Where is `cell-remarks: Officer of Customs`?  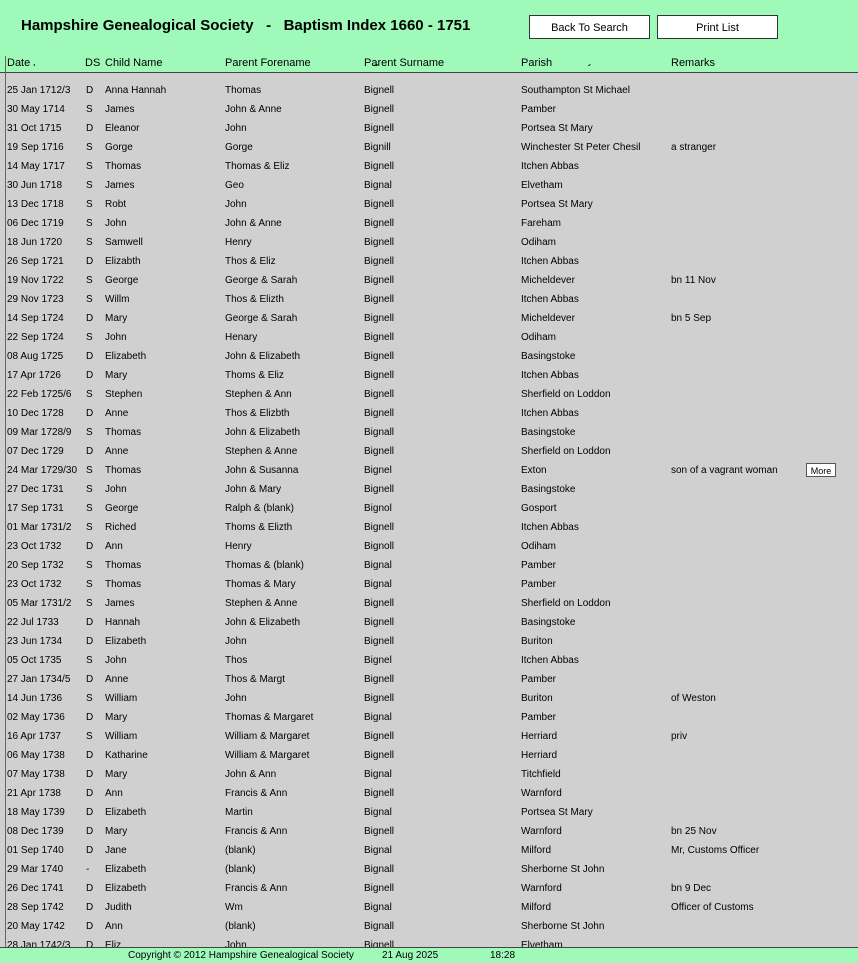 cell-remarks: Officer of Customs is located at coordinates (712, 907).